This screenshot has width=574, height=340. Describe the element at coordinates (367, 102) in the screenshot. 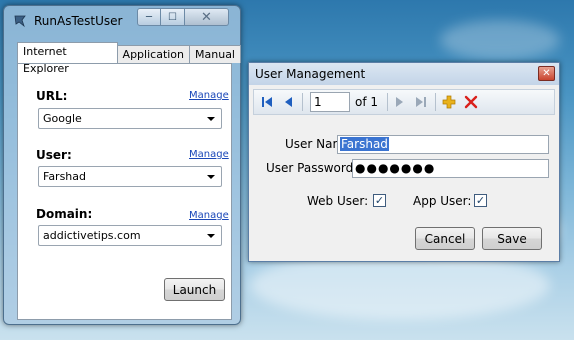

I see `record-count-label: of 1` at that location.